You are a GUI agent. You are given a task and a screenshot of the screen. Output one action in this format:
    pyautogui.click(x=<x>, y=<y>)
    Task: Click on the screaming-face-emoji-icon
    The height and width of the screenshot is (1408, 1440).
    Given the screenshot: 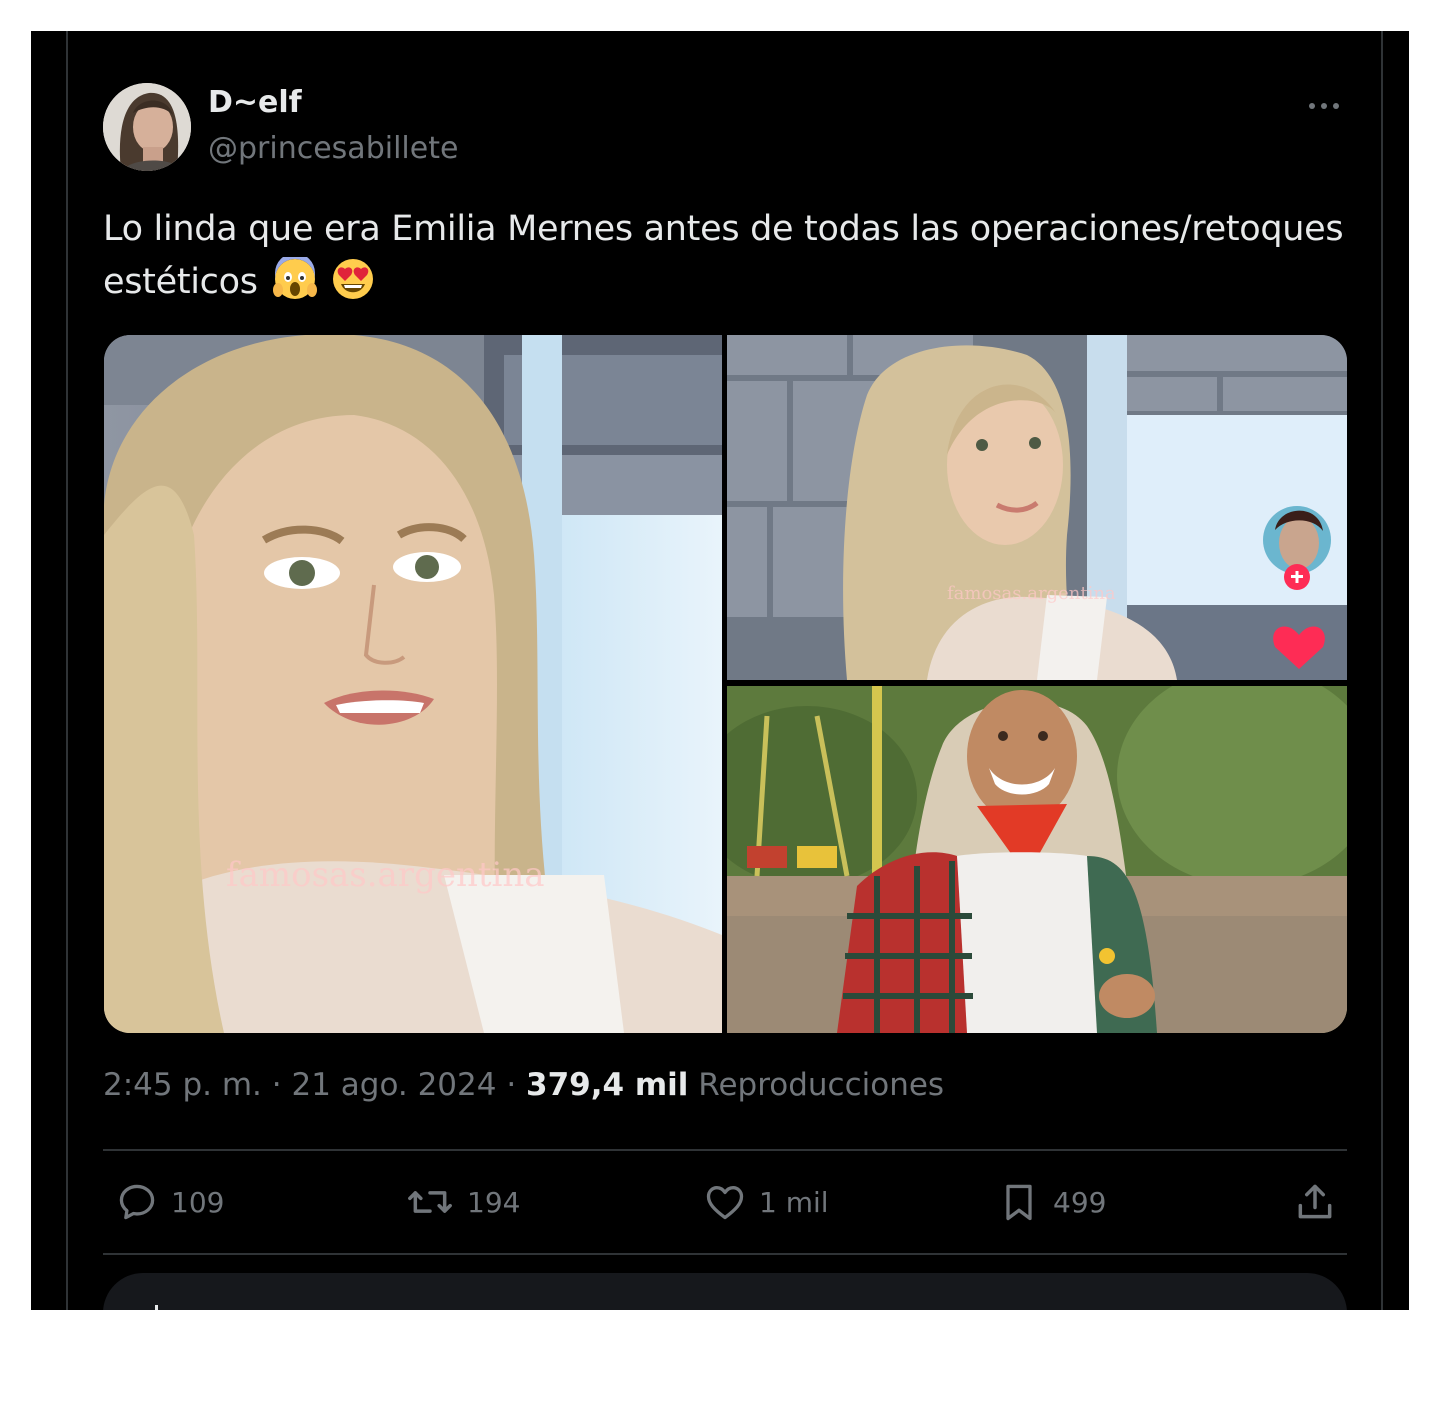 What is the action you would take?
    pyautogui.click(x=294, y=285)
    